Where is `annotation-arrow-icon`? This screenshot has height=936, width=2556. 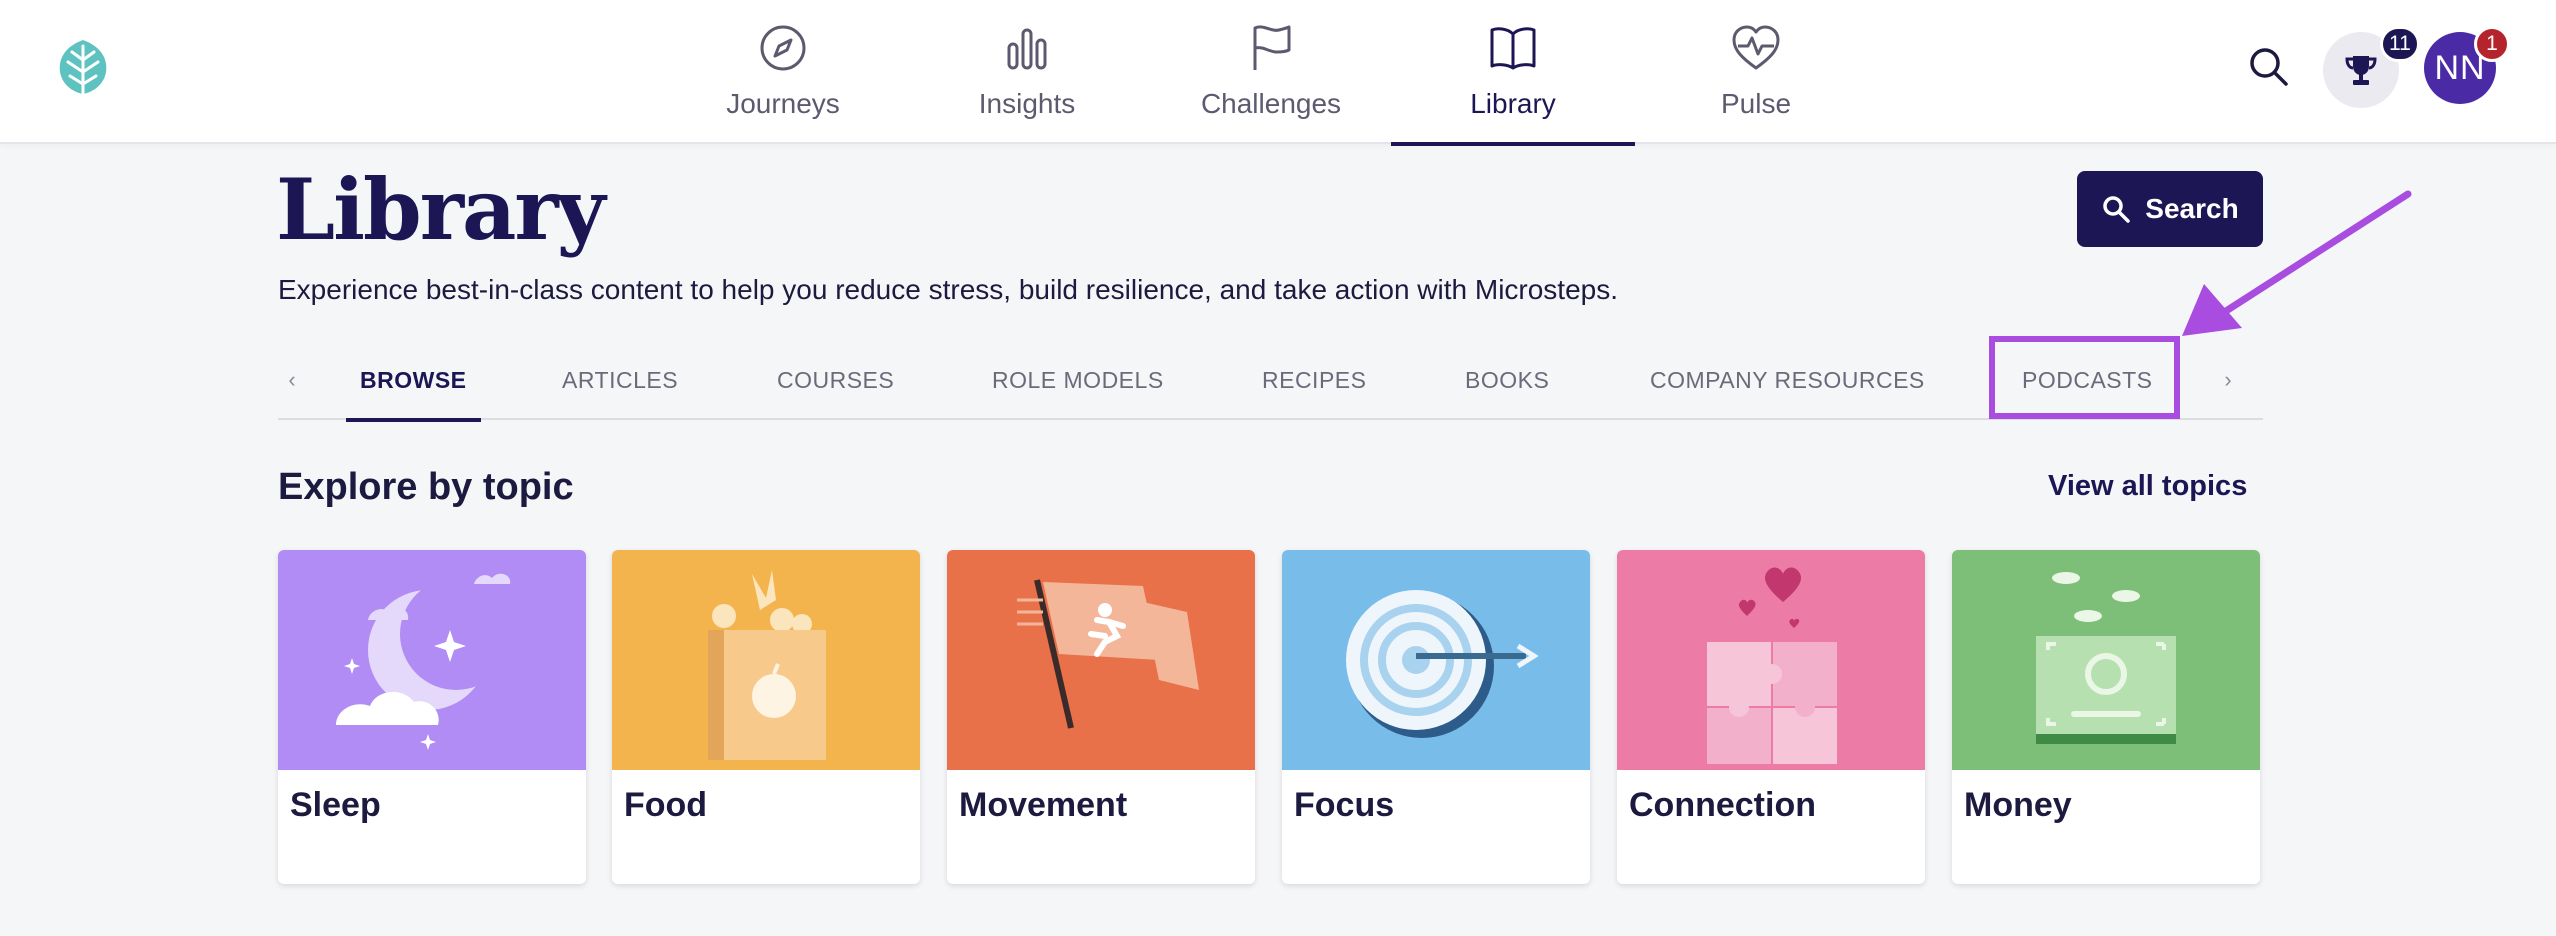
annotation-arrow-icon is located at coordinates (2297, 263).